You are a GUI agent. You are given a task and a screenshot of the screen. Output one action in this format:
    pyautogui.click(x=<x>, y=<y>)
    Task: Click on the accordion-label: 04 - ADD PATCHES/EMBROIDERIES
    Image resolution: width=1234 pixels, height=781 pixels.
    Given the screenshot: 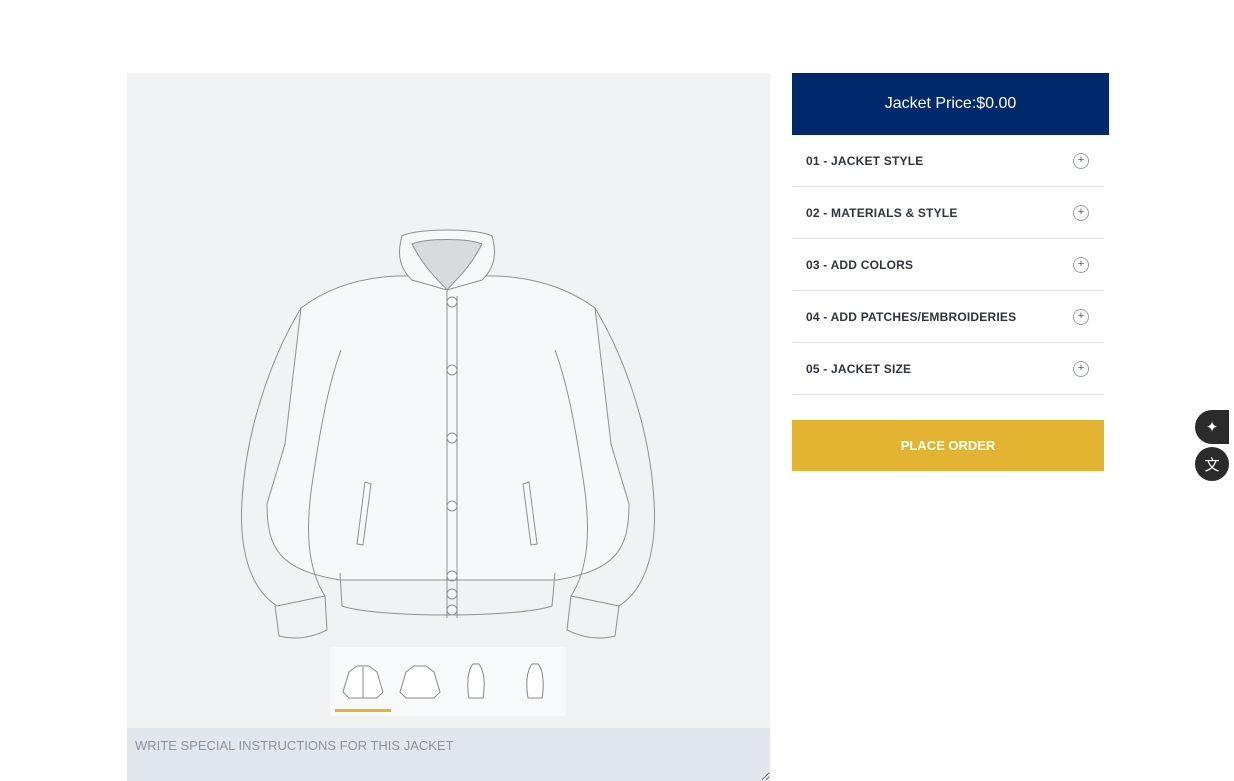 What is the action you would take?
    pyautogui.click(x=911, y=316)
    